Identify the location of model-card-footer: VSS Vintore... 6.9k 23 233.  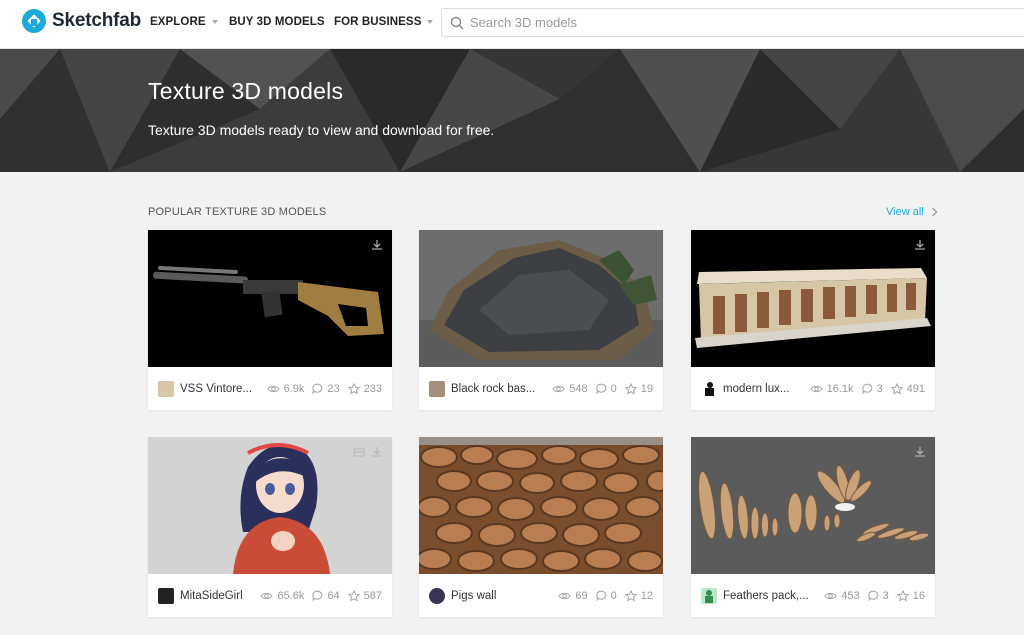
(270, 388).